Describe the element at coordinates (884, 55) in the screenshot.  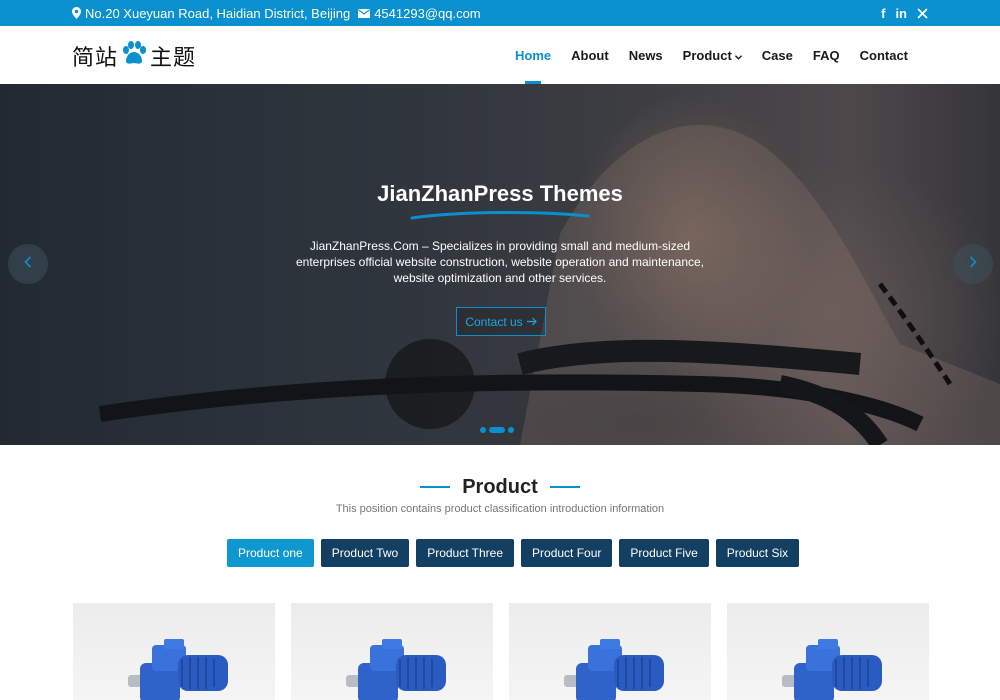
I see `nav-contact: Contact` at that location.